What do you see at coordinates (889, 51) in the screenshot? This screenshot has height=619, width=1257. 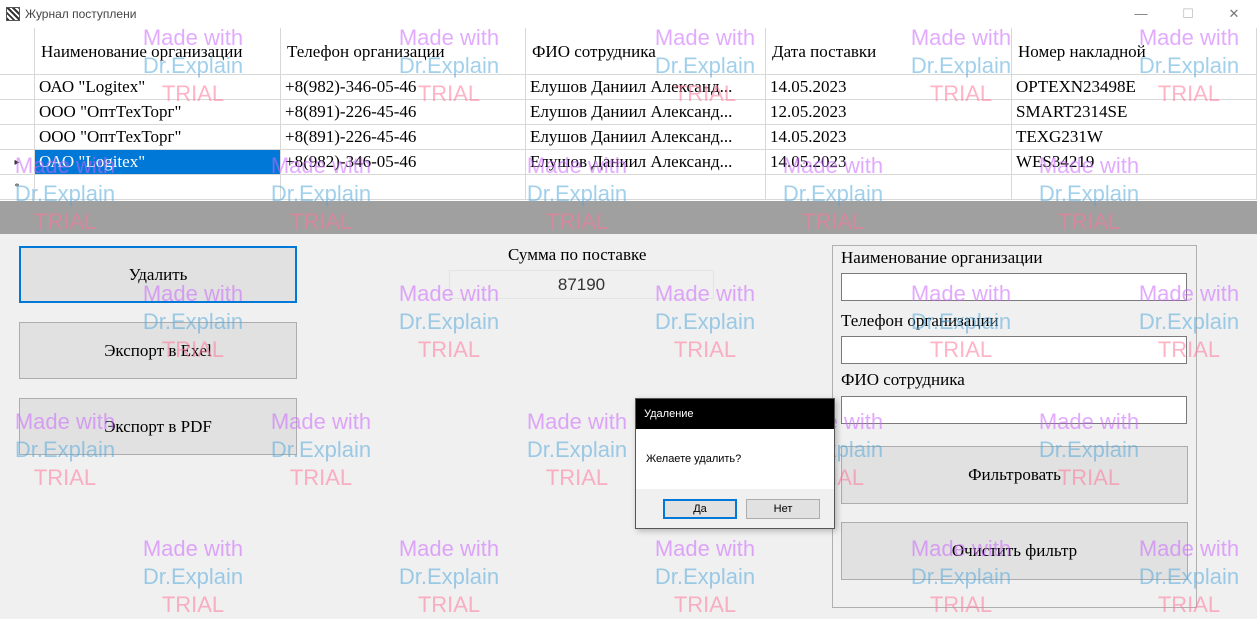 I see `column-header-date: Дата поставки` at bounding box center [889, 51].